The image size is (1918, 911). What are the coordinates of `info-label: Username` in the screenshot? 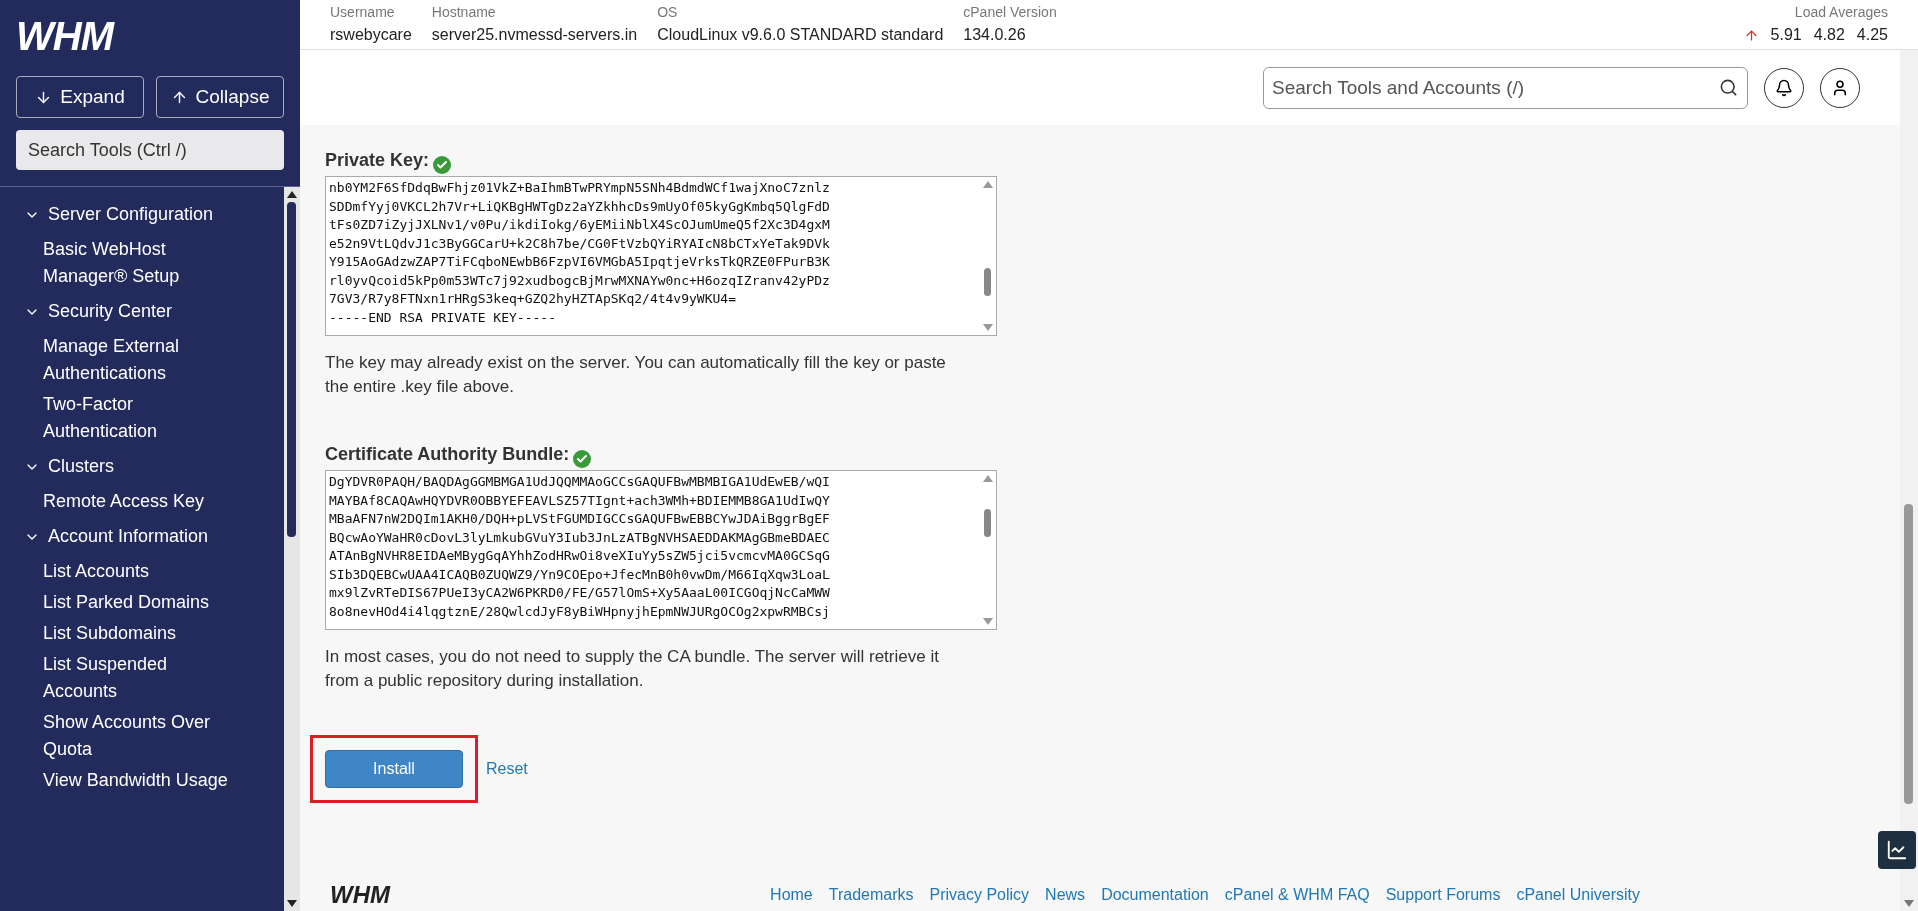 It's located at (363, 12).